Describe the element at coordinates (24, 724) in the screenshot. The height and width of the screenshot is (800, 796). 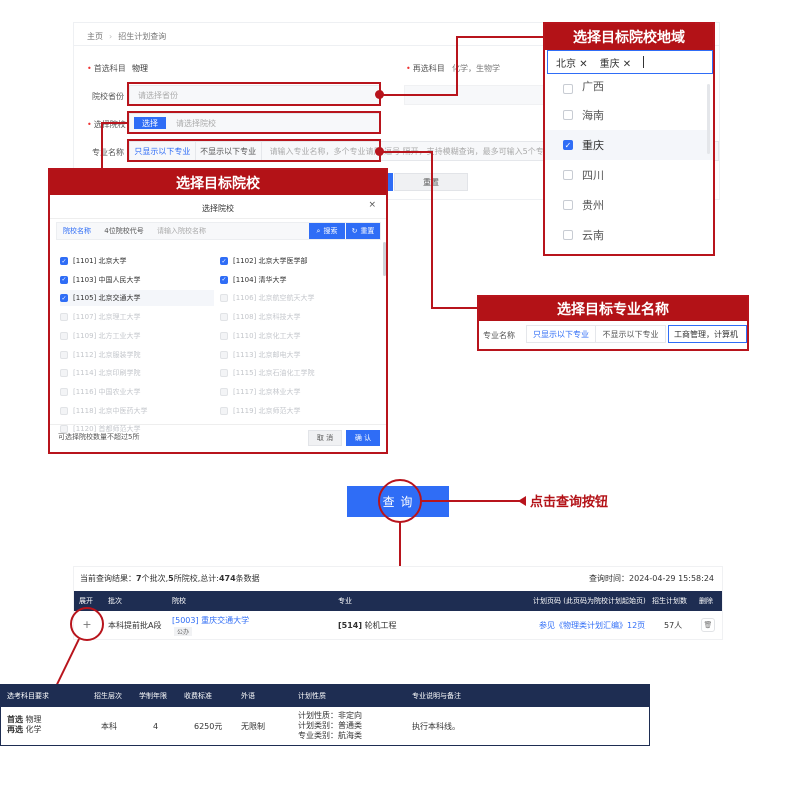
I see `detail-subjects: 首选 物理 再选 化学` at that location.